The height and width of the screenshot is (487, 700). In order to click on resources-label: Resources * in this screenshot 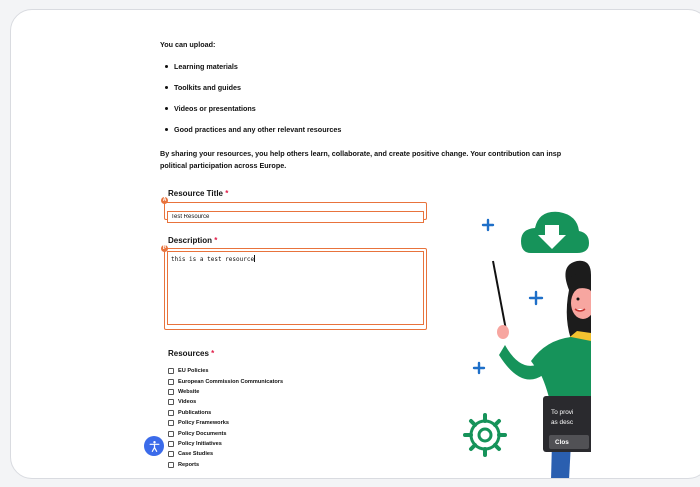, I will do `click(191, 353)`.